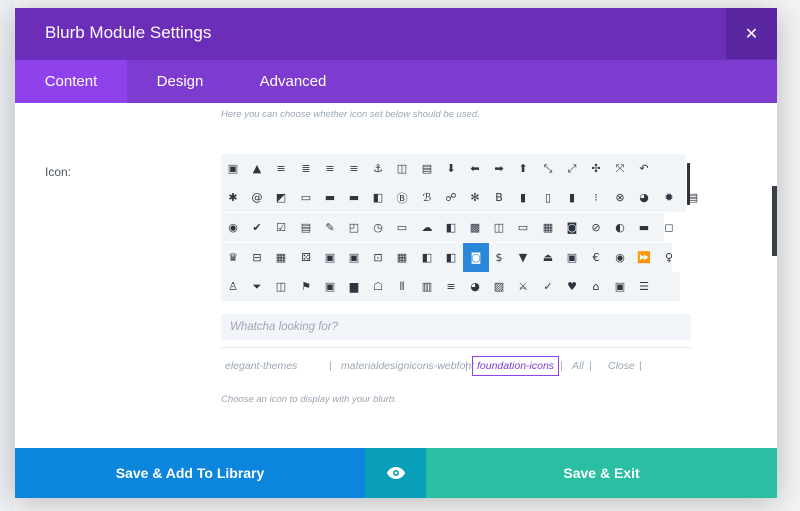 Image resolution: width=800 pixels, height=511 pixels. I want to click on icon-option: ≣, so click(306, 168).